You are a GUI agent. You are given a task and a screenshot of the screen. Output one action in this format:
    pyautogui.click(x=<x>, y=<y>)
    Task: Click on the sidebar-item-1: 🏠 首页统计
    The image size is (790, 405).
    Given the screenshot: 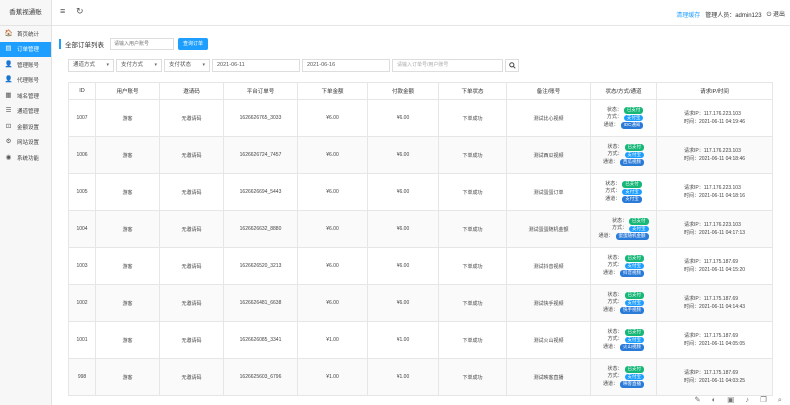 What is the action you would take?
    pyautogui.click(x=25, y=34)
    